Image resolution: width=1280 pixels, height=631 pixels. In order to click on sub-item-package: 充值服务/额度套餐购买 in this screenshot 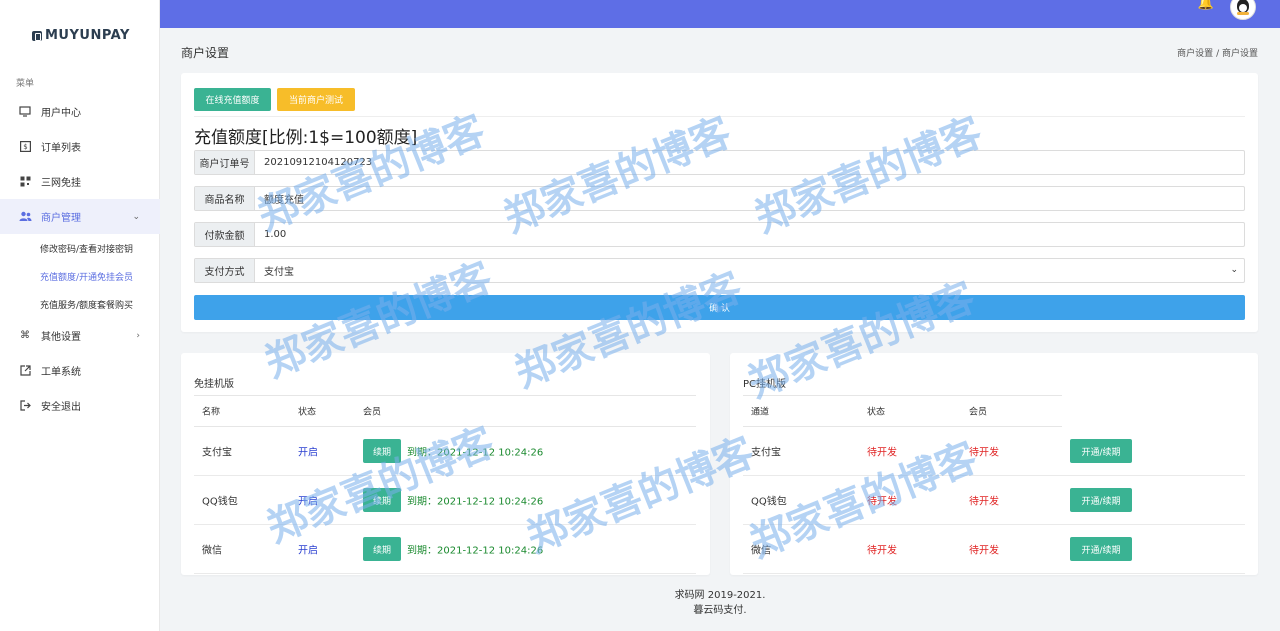, I will do `click(80, 304)`.